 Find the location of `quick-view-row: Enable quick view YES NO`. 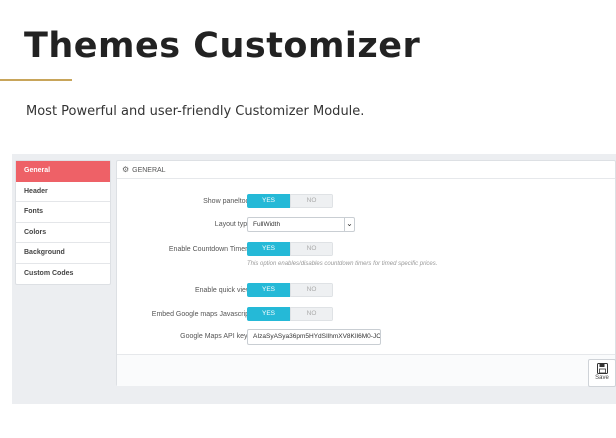

quick-view-row: Enable quick view YES NO is located at coordinates (366, 291).